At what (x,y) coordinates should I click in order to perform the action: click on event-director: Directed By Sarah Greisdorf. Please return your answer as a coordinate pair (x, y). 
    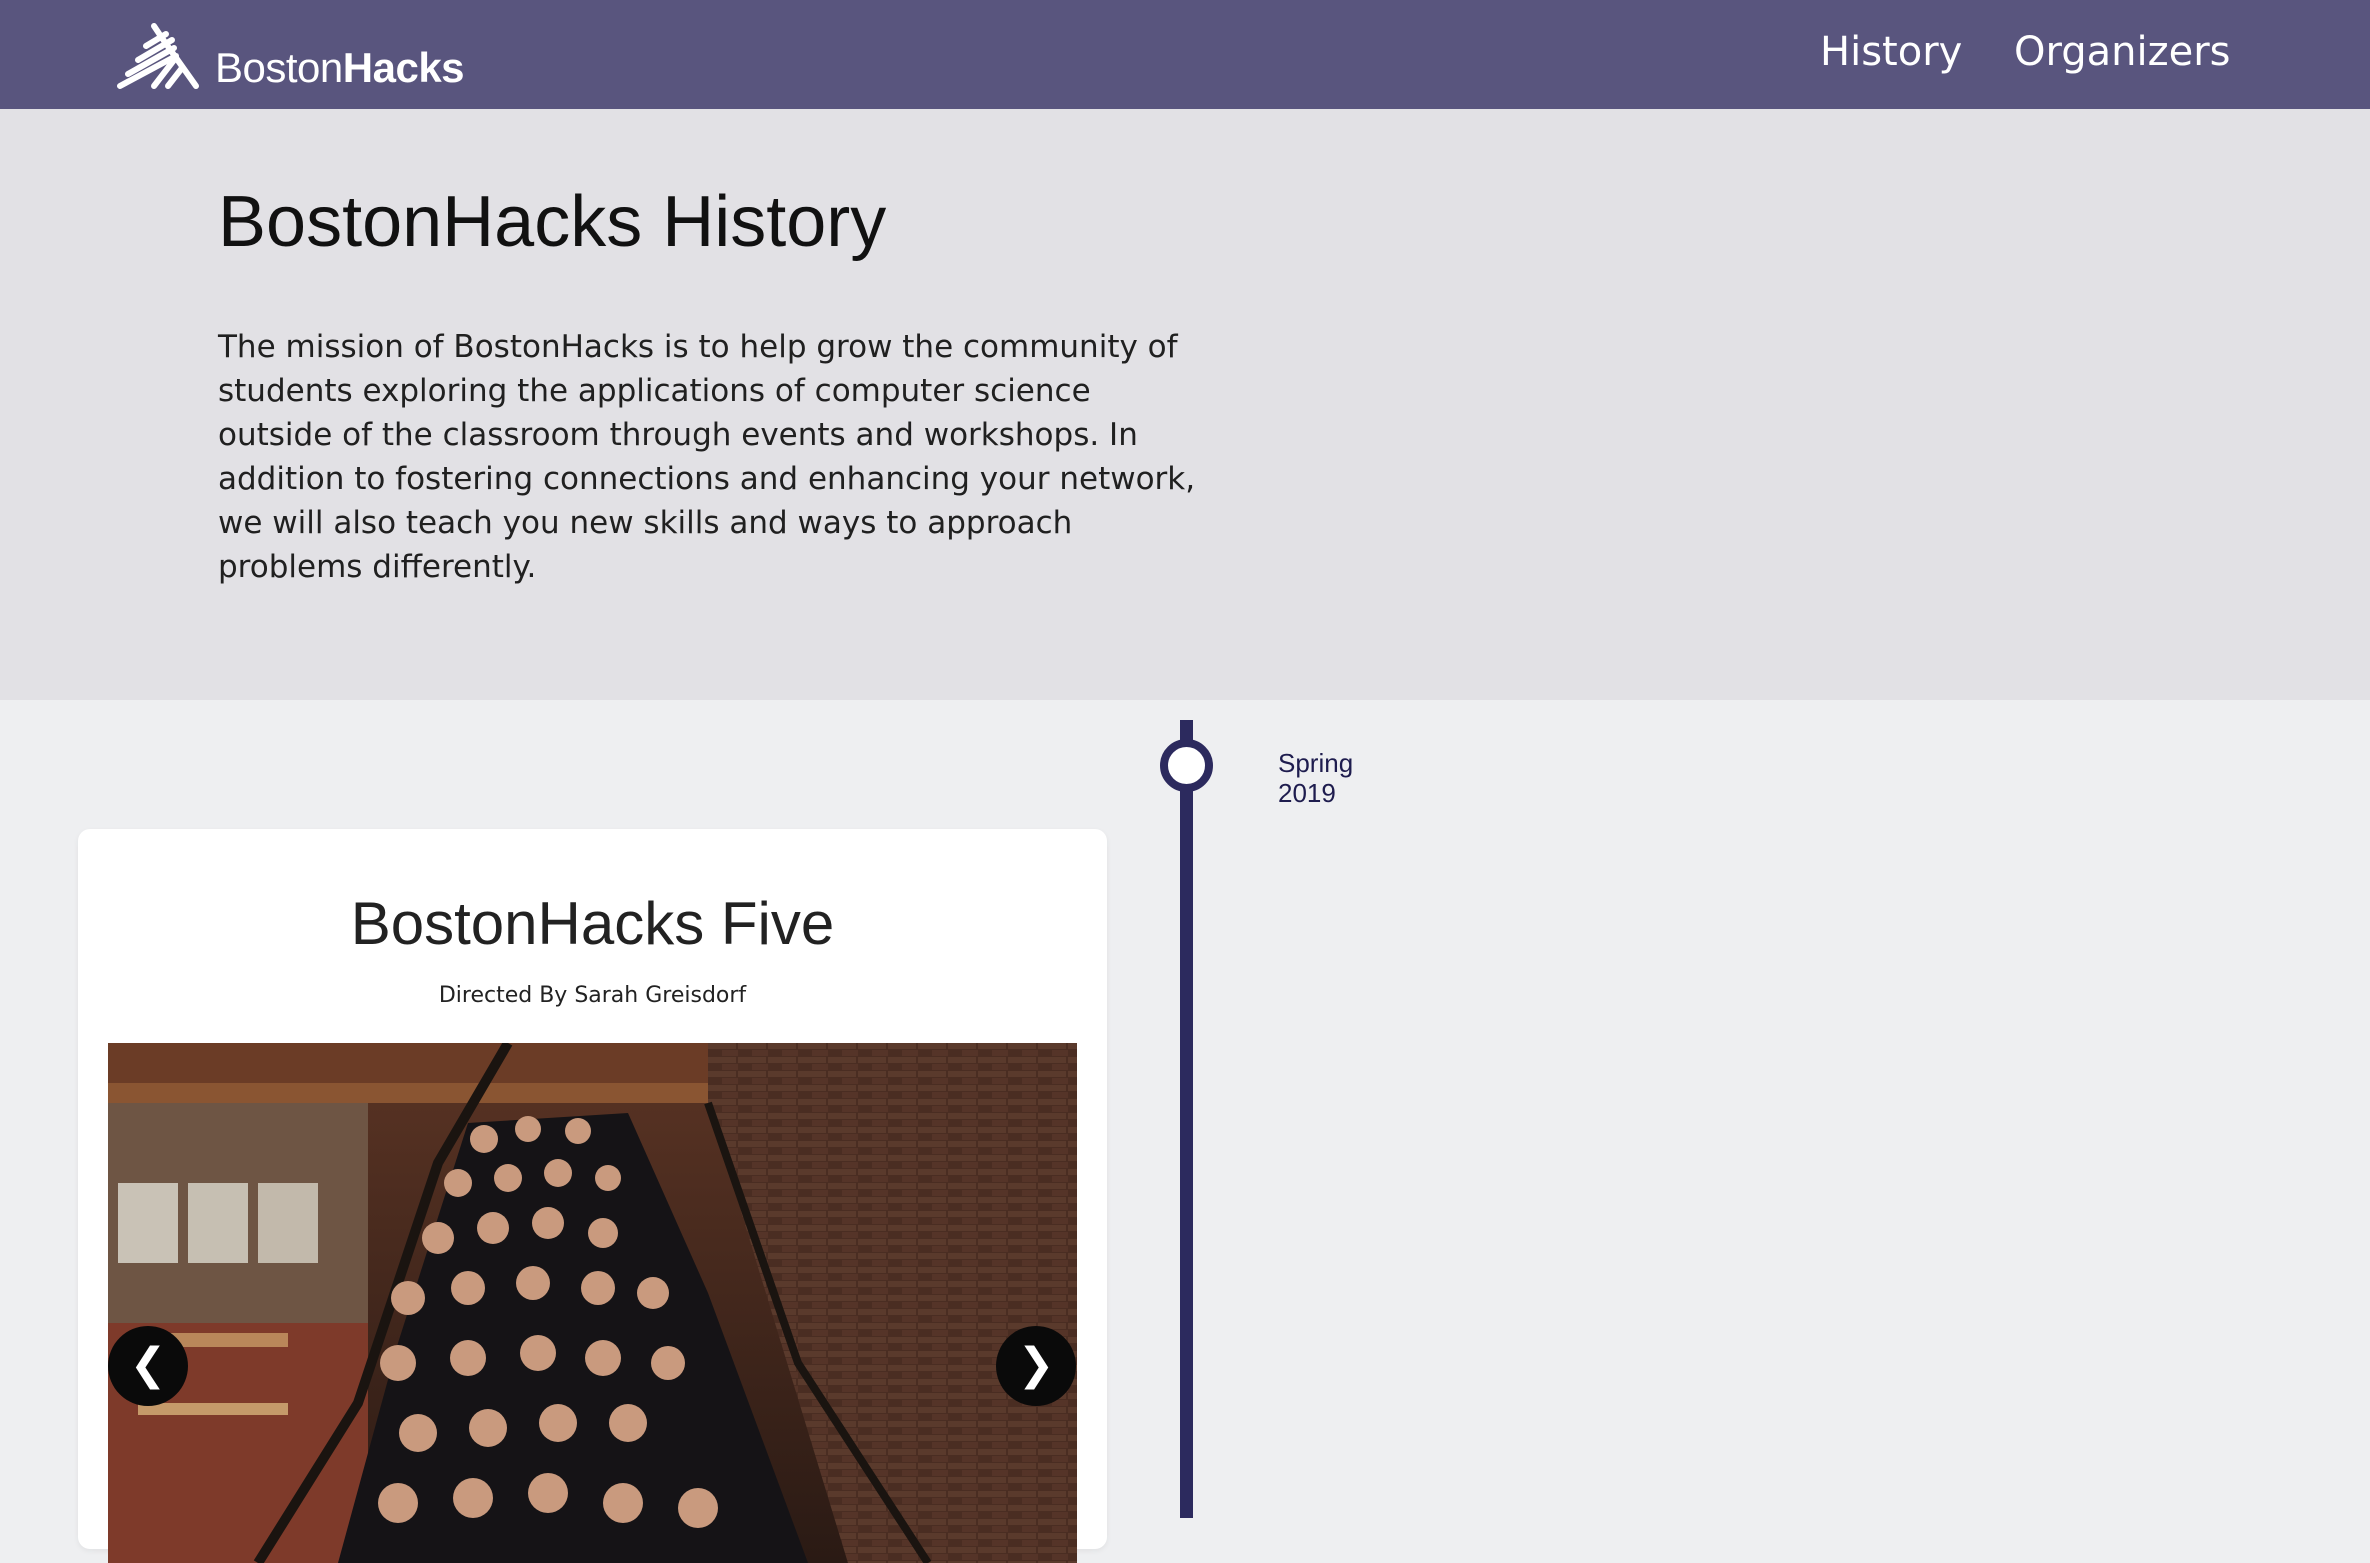
    Looking at the image, I should click on (592, 995).